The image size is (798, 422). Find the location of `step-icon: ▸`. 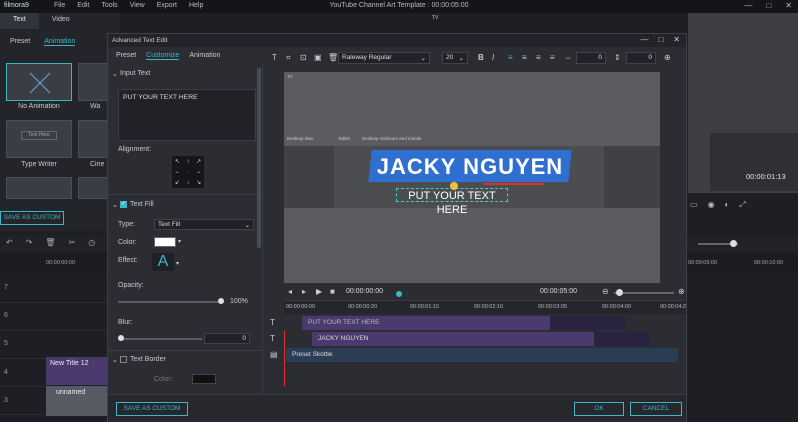

step-icon: ▸ is located at coordinates (304, 291).